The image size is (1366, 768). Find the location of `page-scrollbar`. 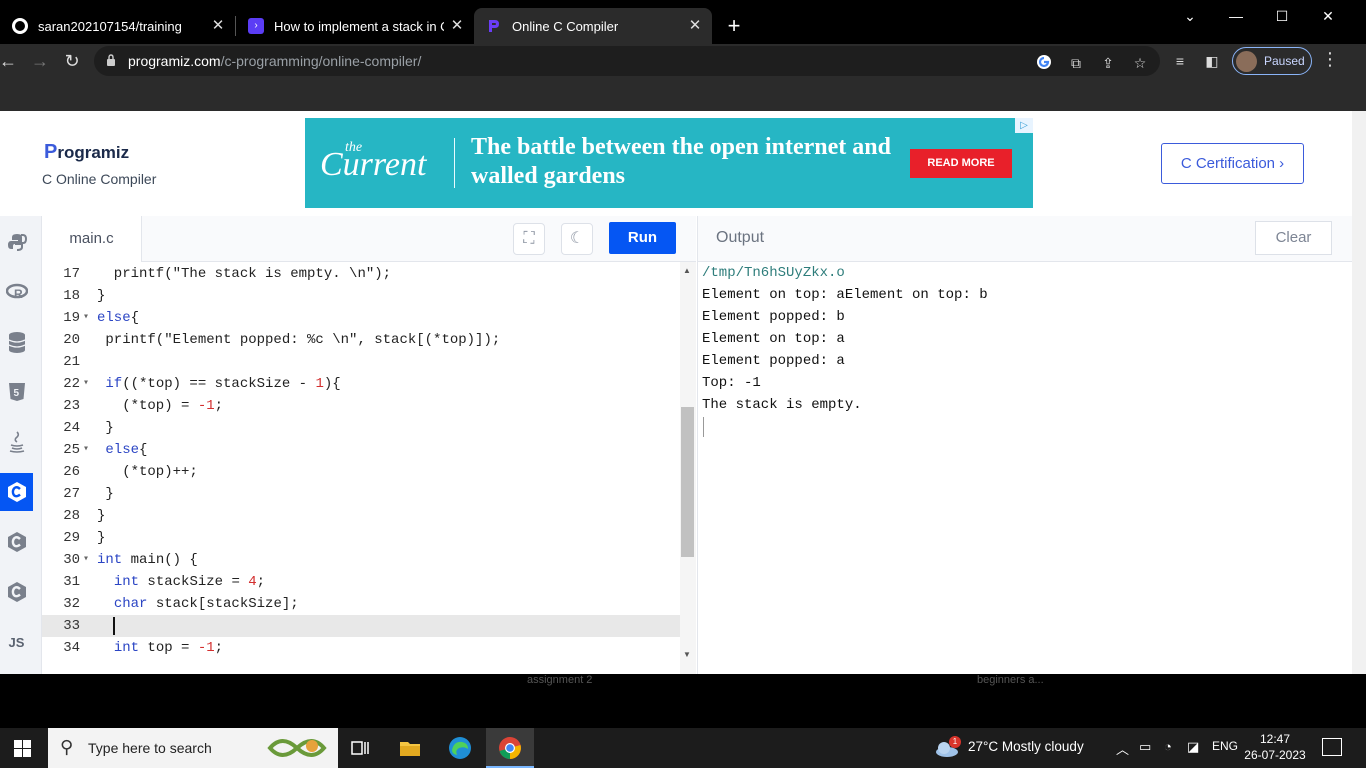

page-scrollbar is located at coordinates (1359, 392).